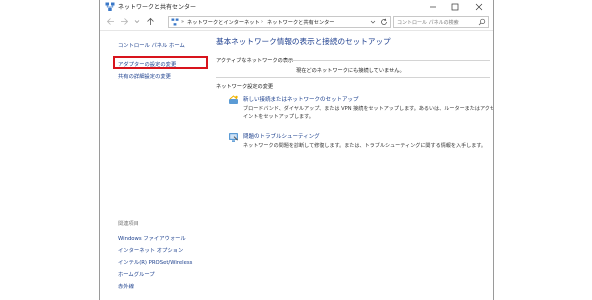 Image resolution: width=592 pixels, height=300 pixels. Describe the element at coordinates (126, 286) in the screenshot. I see `related-link-infrared: 赤外線` at that location.